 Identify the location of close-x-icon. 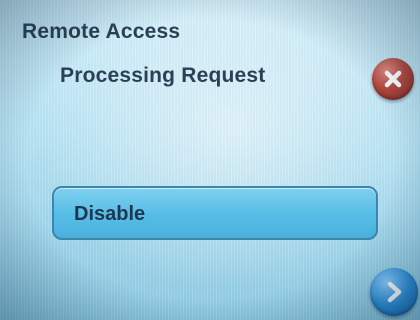
(393, 79).